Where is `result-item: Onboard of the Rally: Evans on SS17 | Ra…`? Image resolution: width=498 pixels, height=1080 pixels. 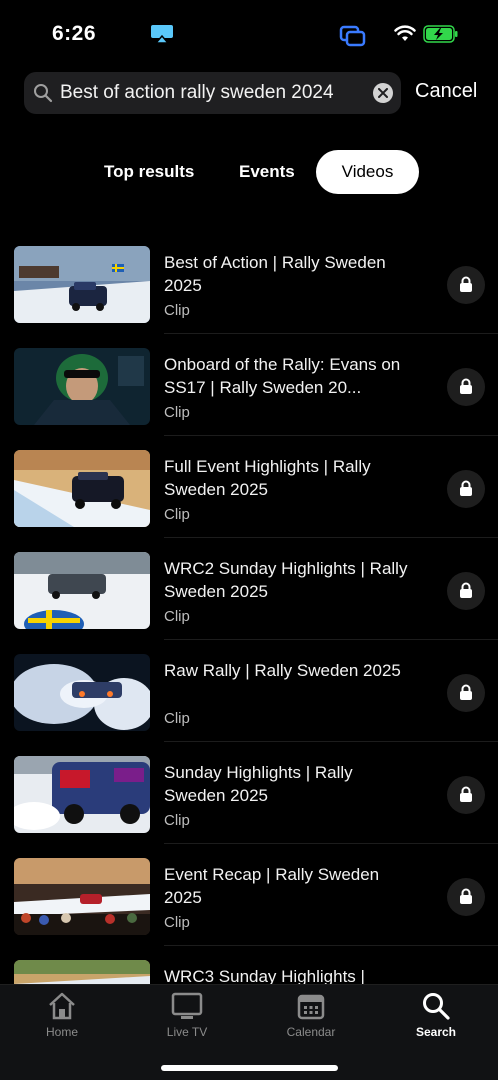 result-item: Onboard of the Rally: Evans on SS17 | Ra… is located at coordinates (249, 385).